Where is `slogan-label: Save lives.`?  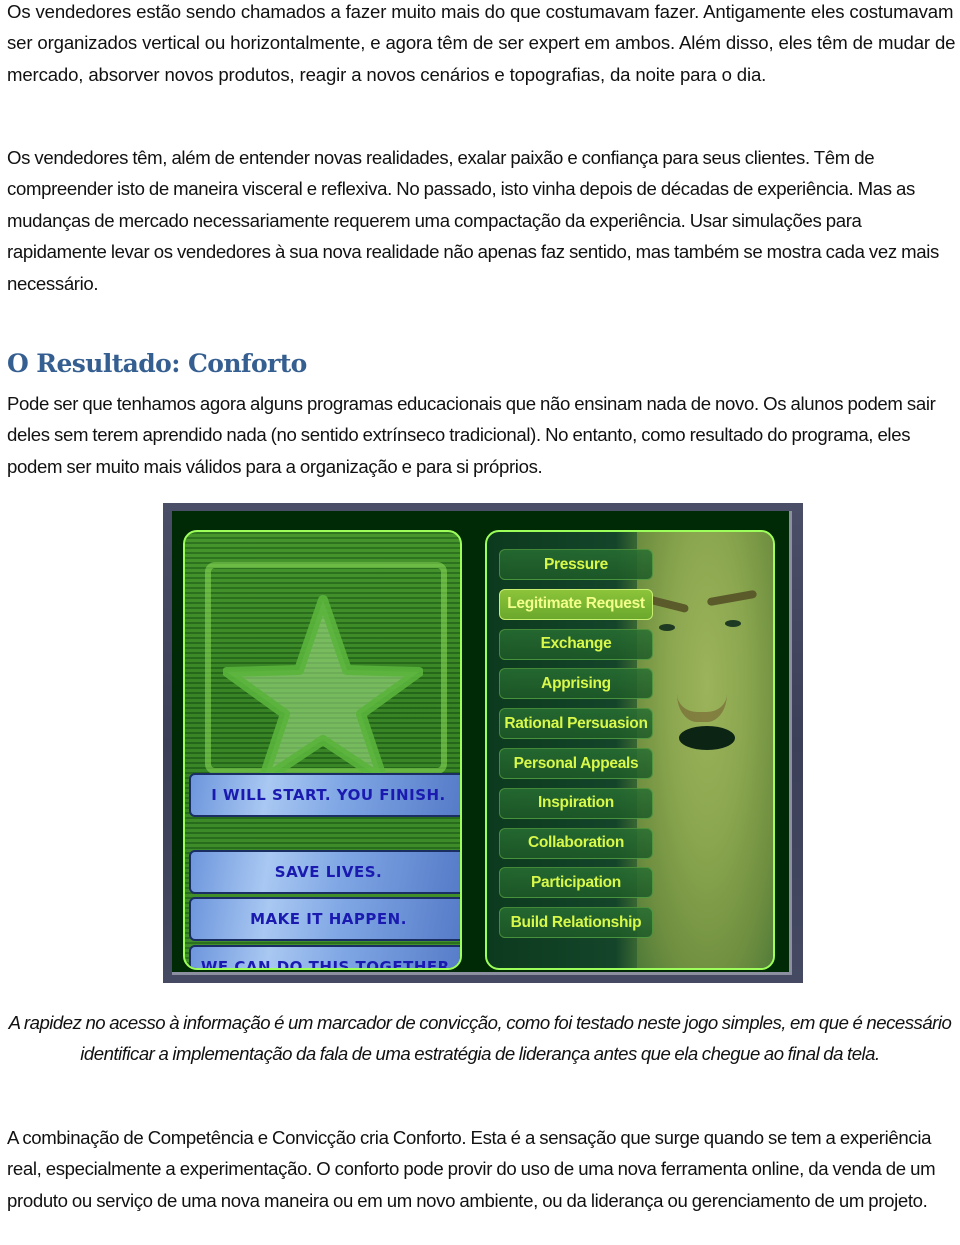
slogan-label: Save lives. is located at coordinates (328, 872).